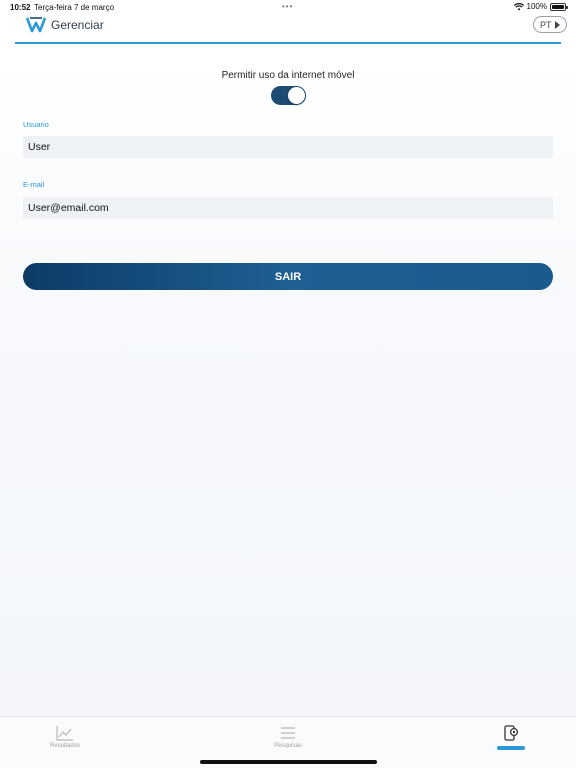 This screenshot has width=576, height=768. What do you see at coordinates (288, 75) in the screenshot?
I see `mobile-data-label: Permitir uso da internet móvel` at bounding box center [288, 75].